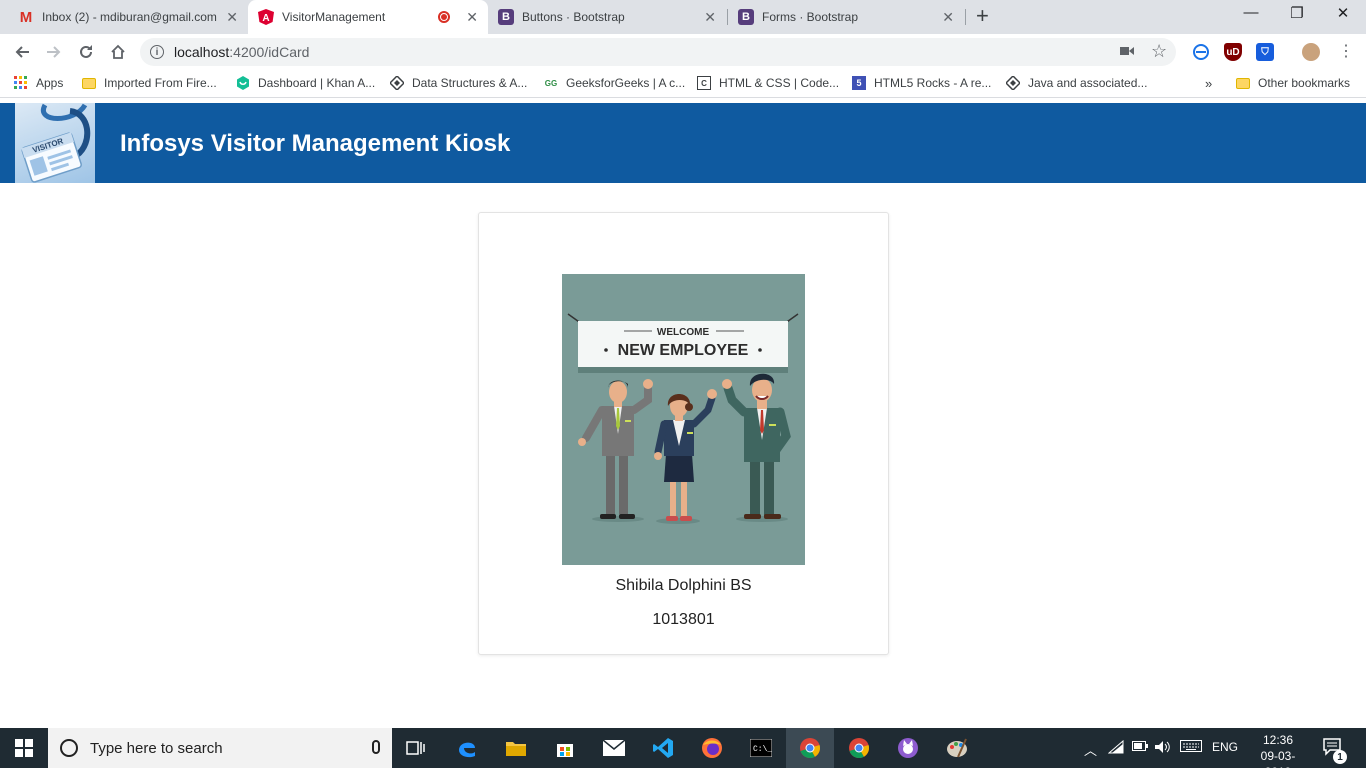 The image size is (1366, 780). Describe the element at coordinates (156, 748) in the screenshot. I see `search-placeholder: Type here to search` at that location.